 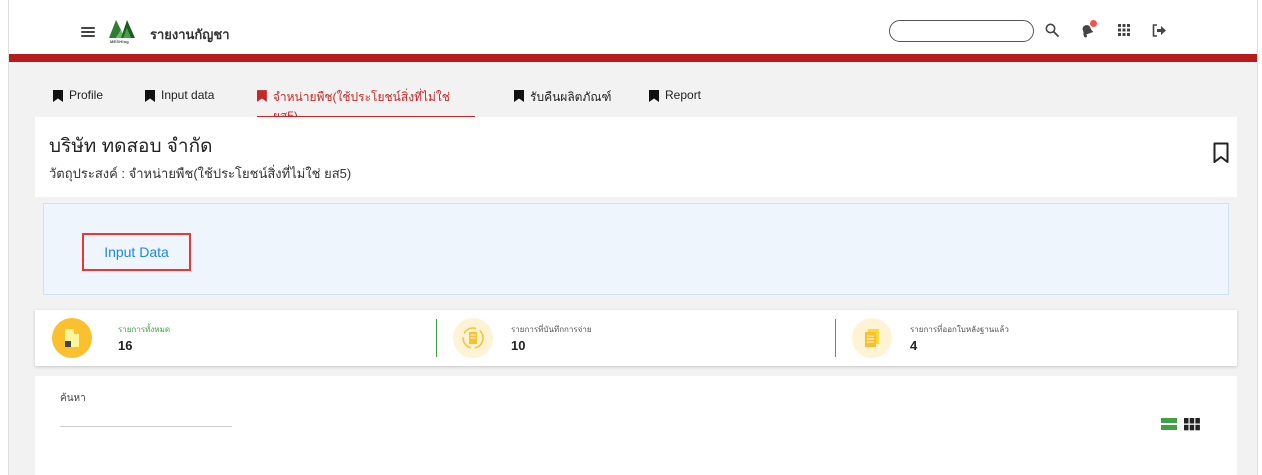 What do you see at coordinates (131, 146) in the screenshot?
I see `company-name: บริษัท ทดสอบ จำกัด` at bounding box center [131, 146].